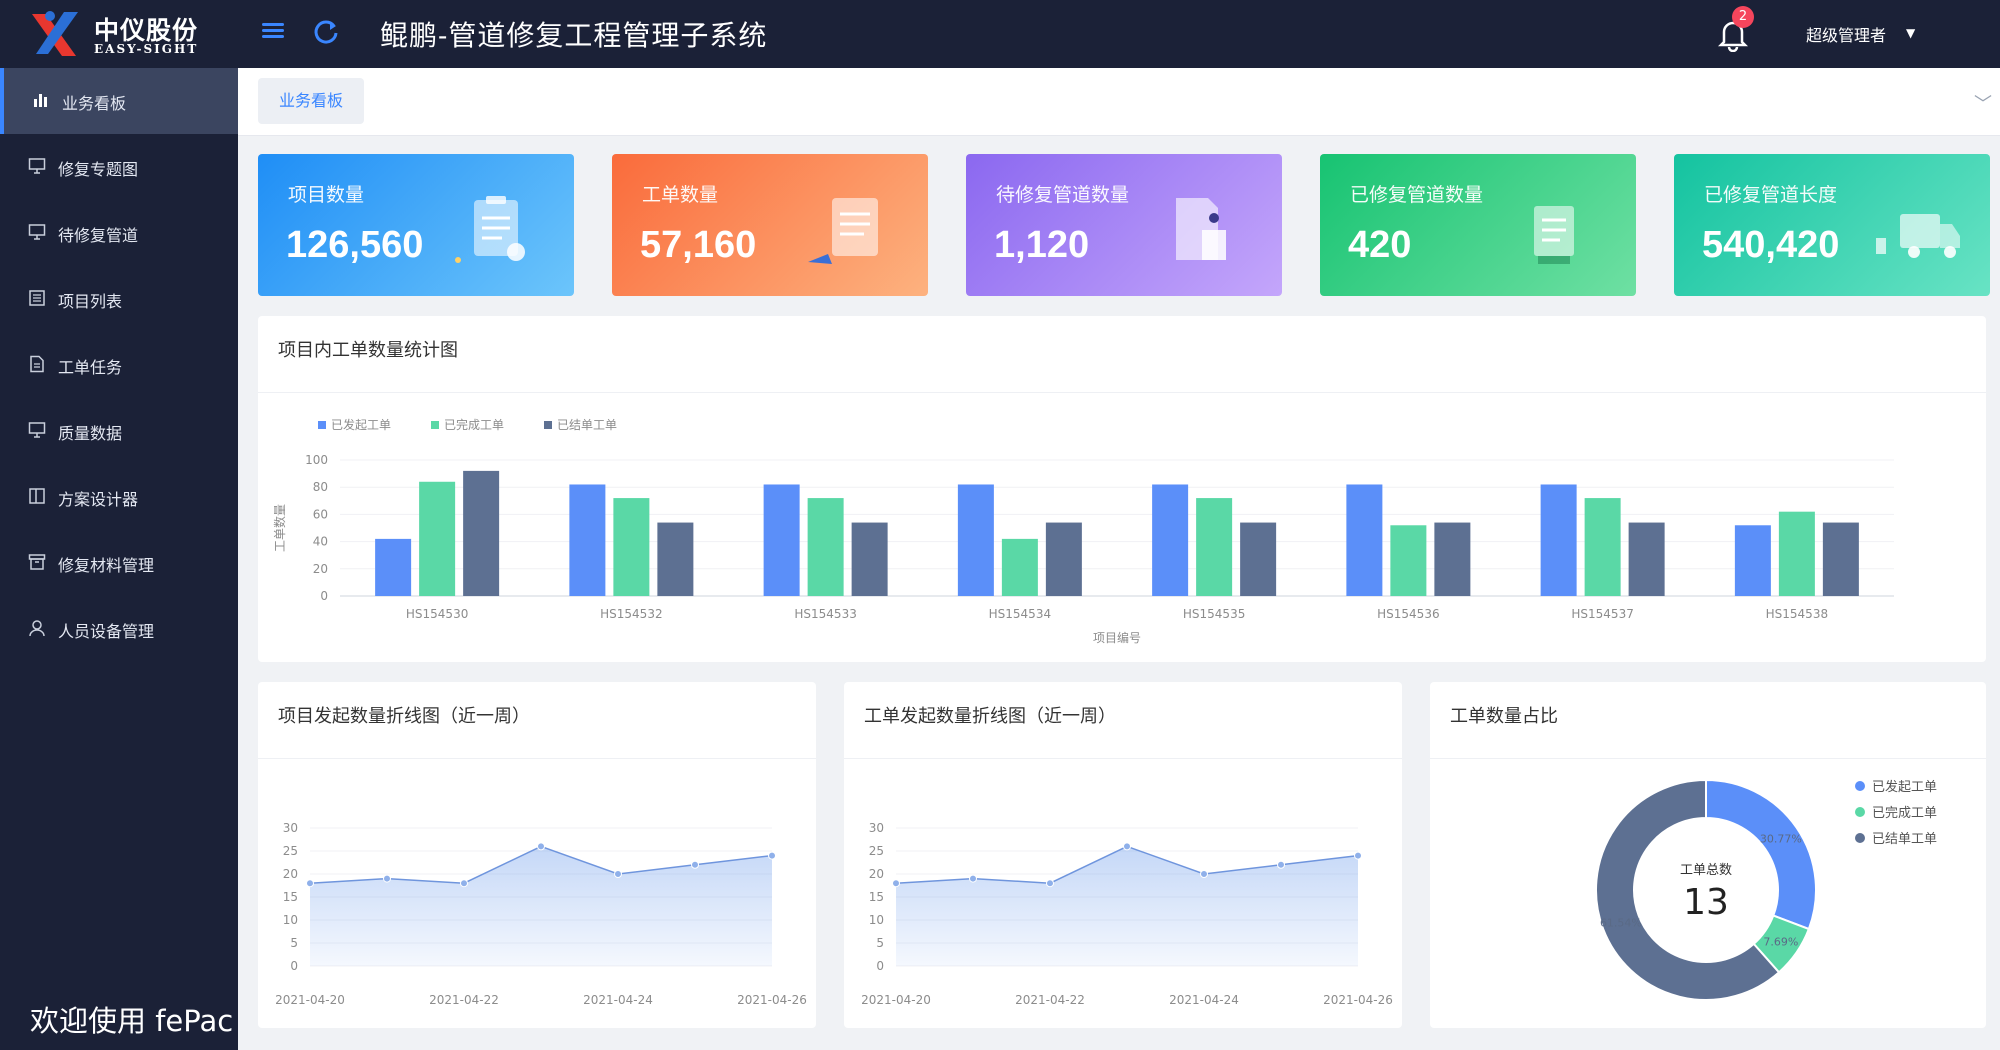 This screenshot has height=1050, width=2000. What do you see at coordinates (1119, 102) in the screenshot?
I see `tab-bar: 业务看板 ﹀` at bounding box center [1119, 102].